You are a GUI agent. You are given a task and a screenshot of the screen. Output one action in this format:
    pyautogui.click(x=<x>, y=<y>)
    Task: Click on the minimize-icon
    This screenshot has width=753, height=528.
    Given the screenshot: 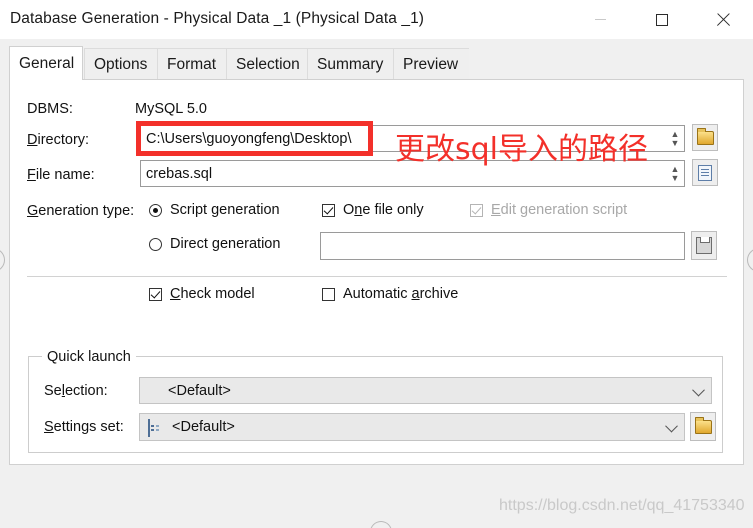 What is the action you would take?
    pyautogui.click(x=600, y=19)
    